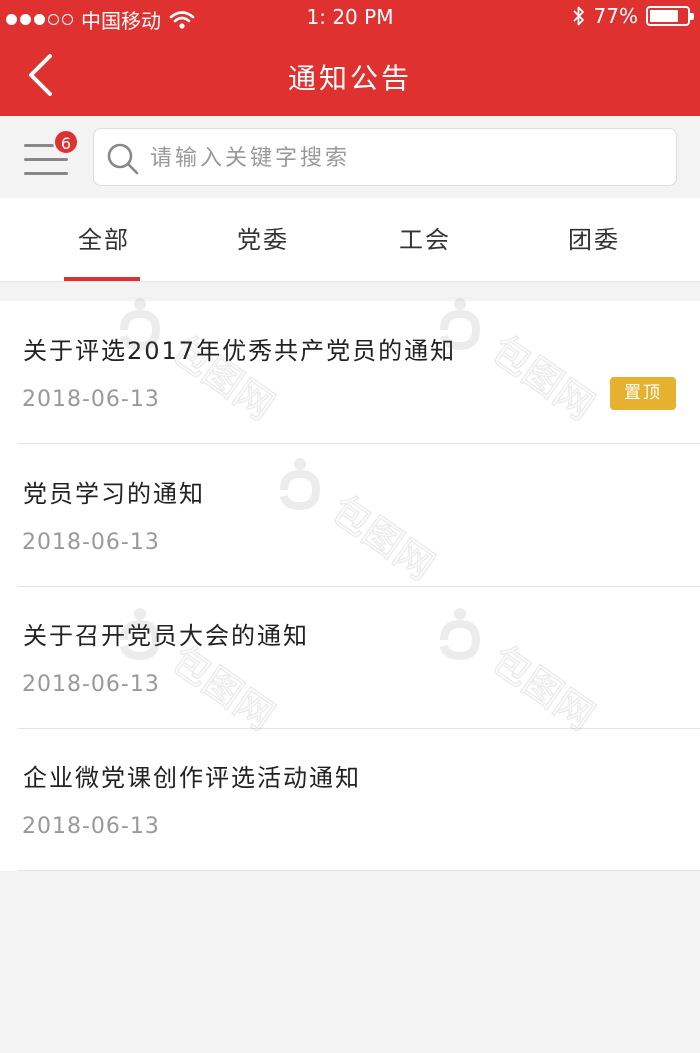 The width and height of the screenshot is (700, 1053). What do you see at coordinates (349, 78) in the screenshot?
I see `page-title: 通知公告` at bounding box center [349, 78].